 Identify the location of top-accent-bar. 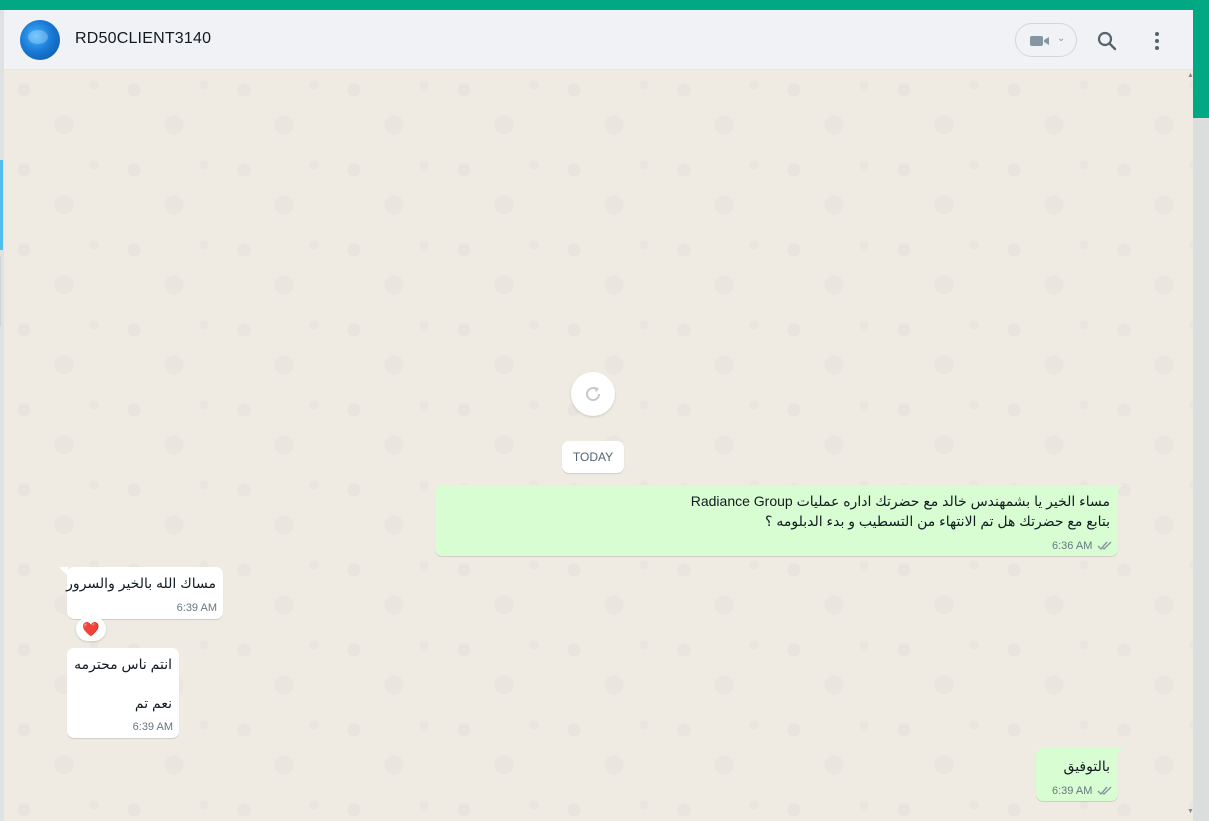
(604, 5).